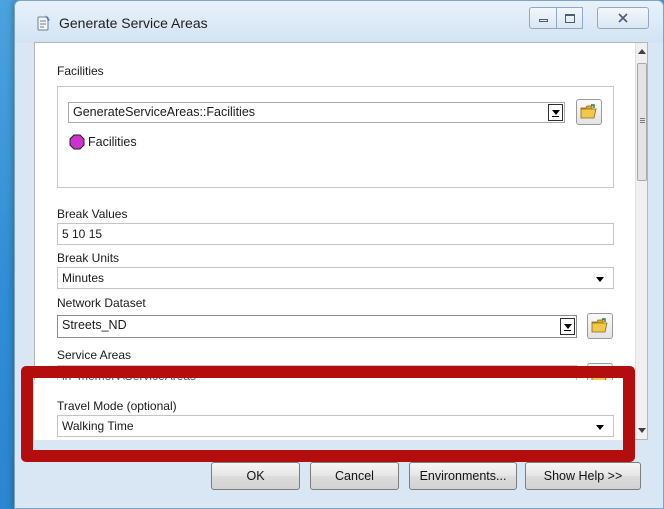 This screenshot has width=664, height=509. Describe the element at coordinates (94, 355) in the screenshot. I see `service-areas-label: Service Areas` at that location.